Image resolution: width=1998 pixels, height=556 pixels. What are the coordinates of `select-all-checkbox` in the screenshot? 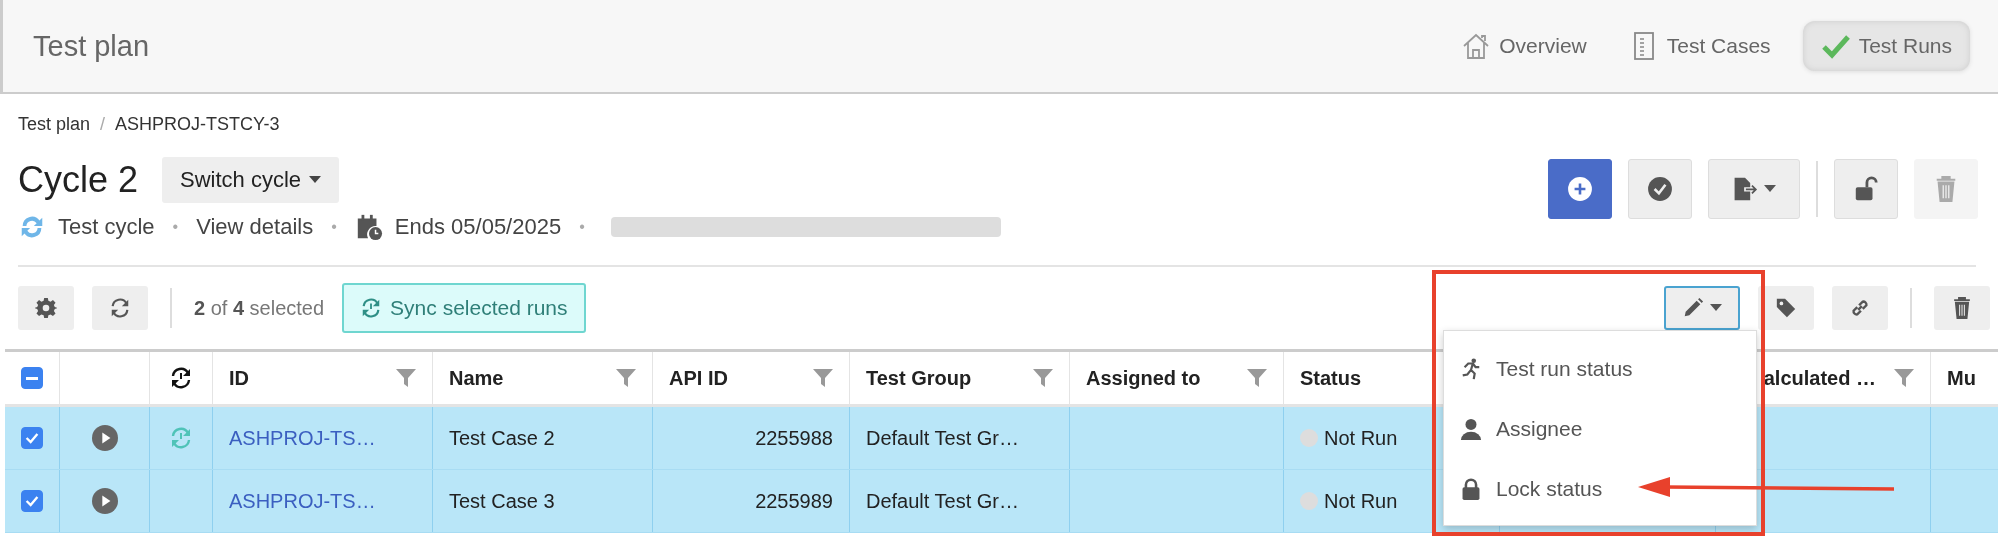 It's located at (32, 378).